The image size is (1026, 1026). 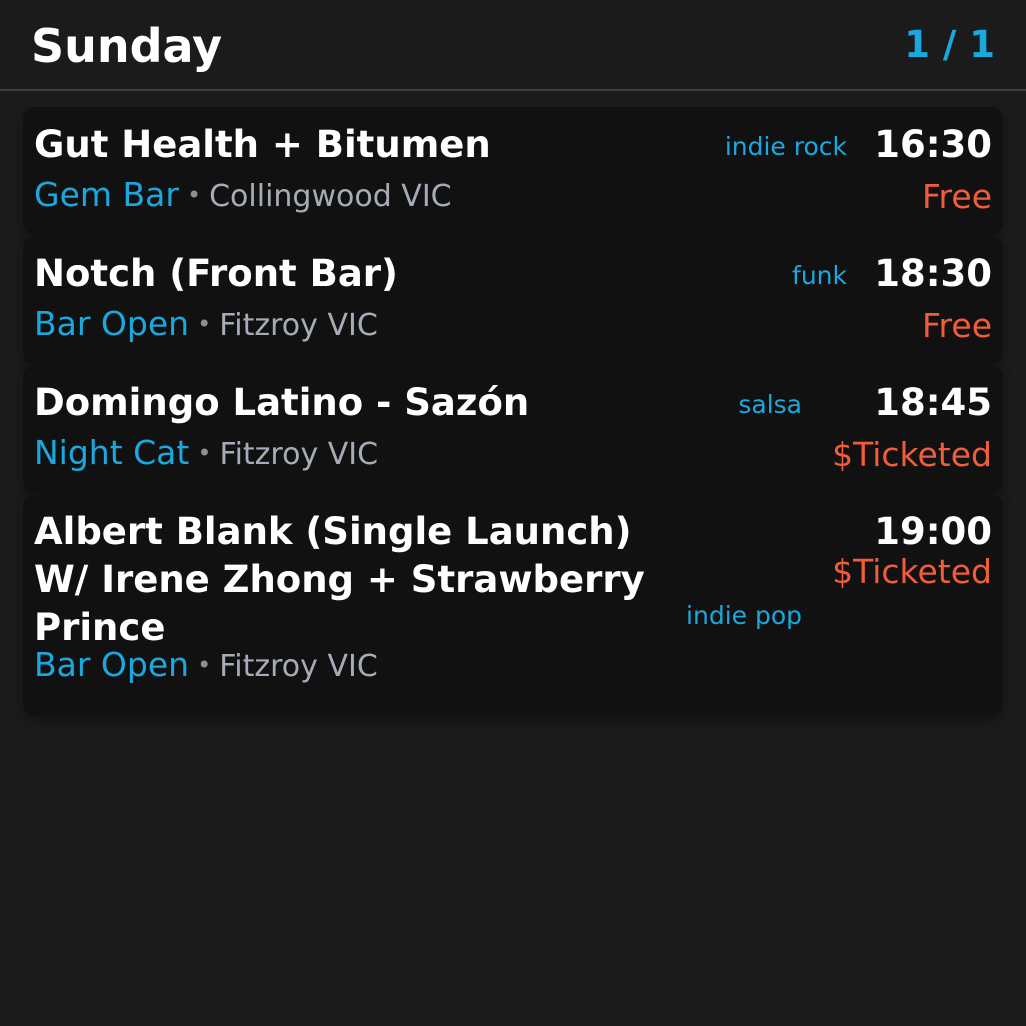 I want to click on day-header: Sunday 1 / 1, so click(x=513, y=45).